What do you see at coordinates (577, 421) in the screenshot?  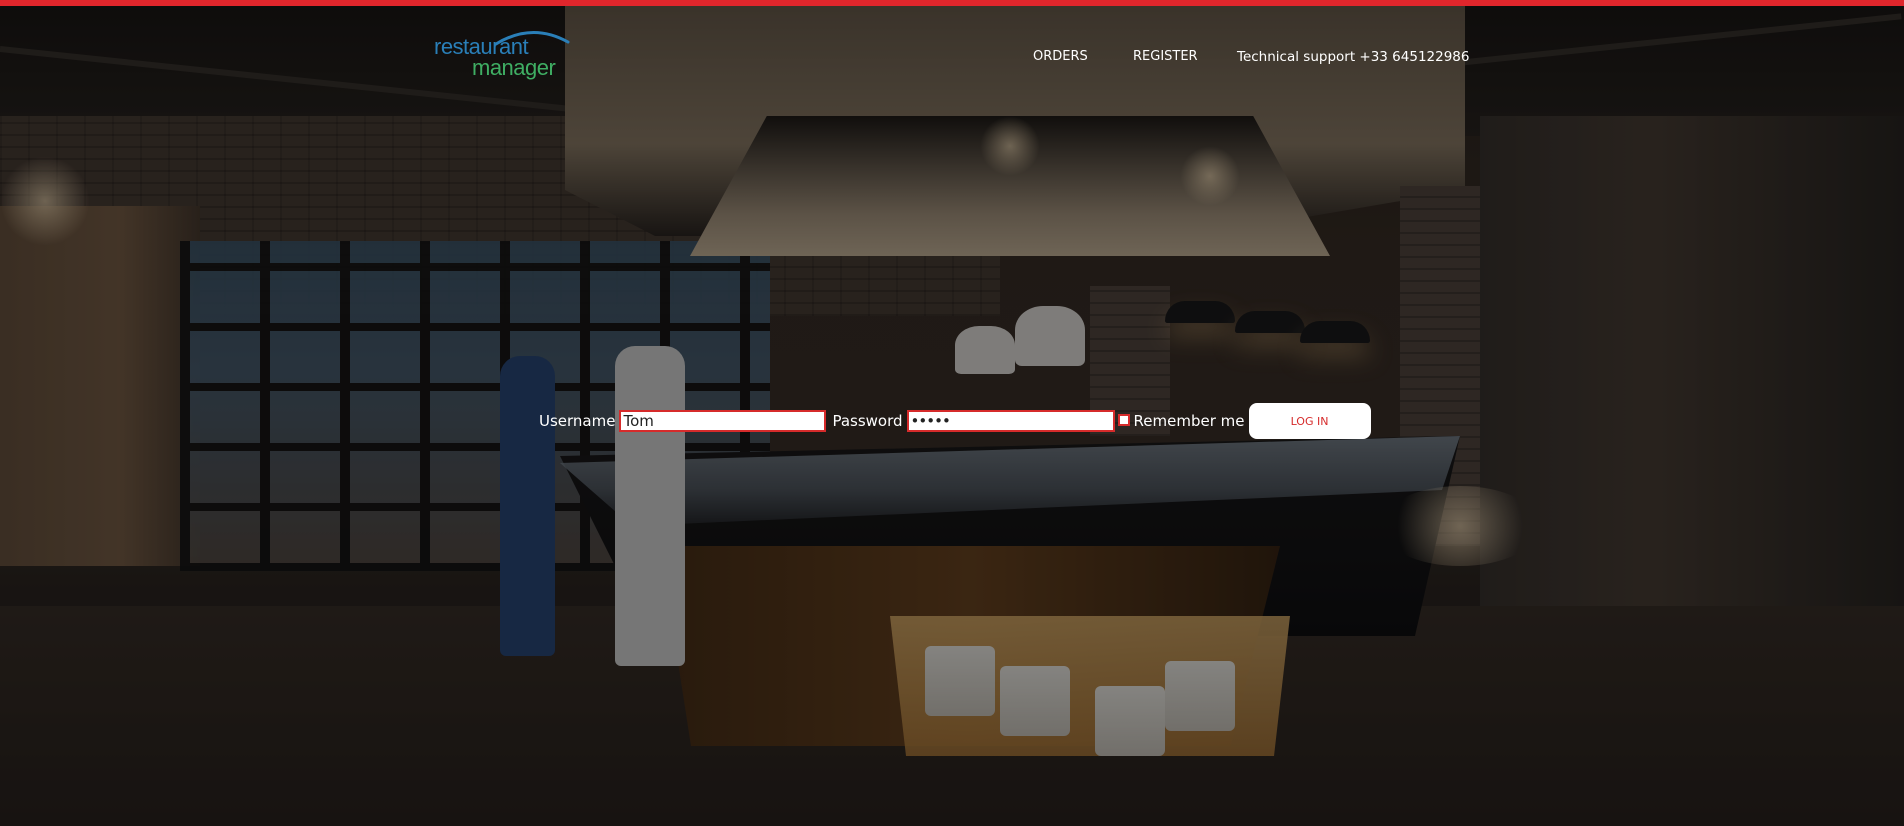 I see `username-label: Username` at bounding box center [577, 421].